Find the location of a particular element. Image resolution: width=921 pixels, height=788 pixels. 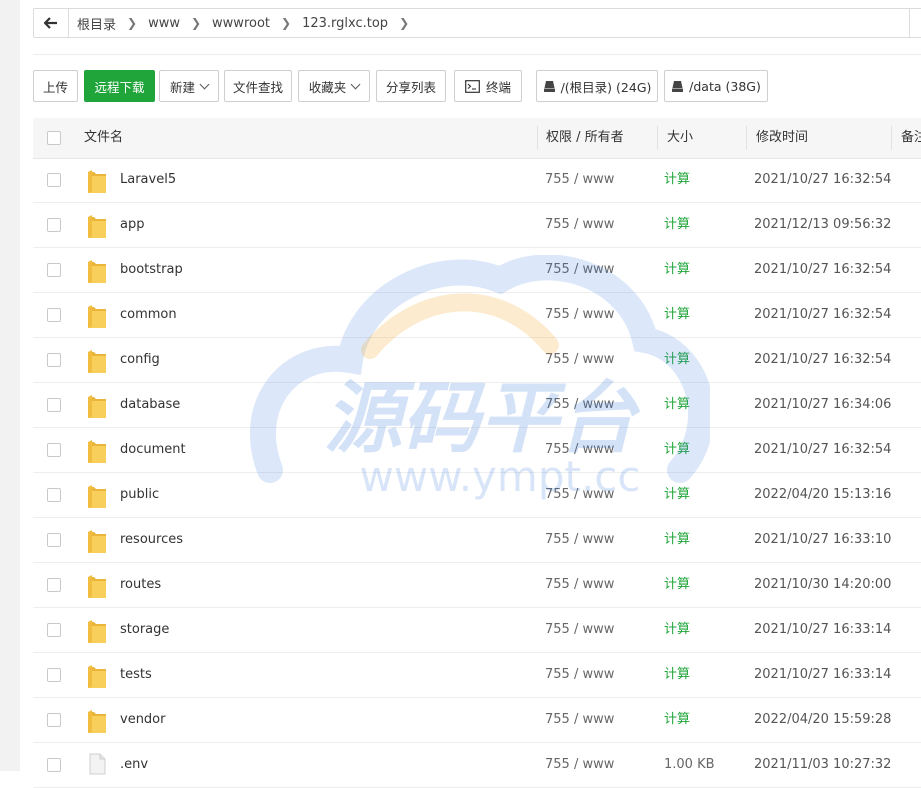

table-row: document 755 / www 计算 2021/10/27 16:32:54 is located at coordinates (477, 450).